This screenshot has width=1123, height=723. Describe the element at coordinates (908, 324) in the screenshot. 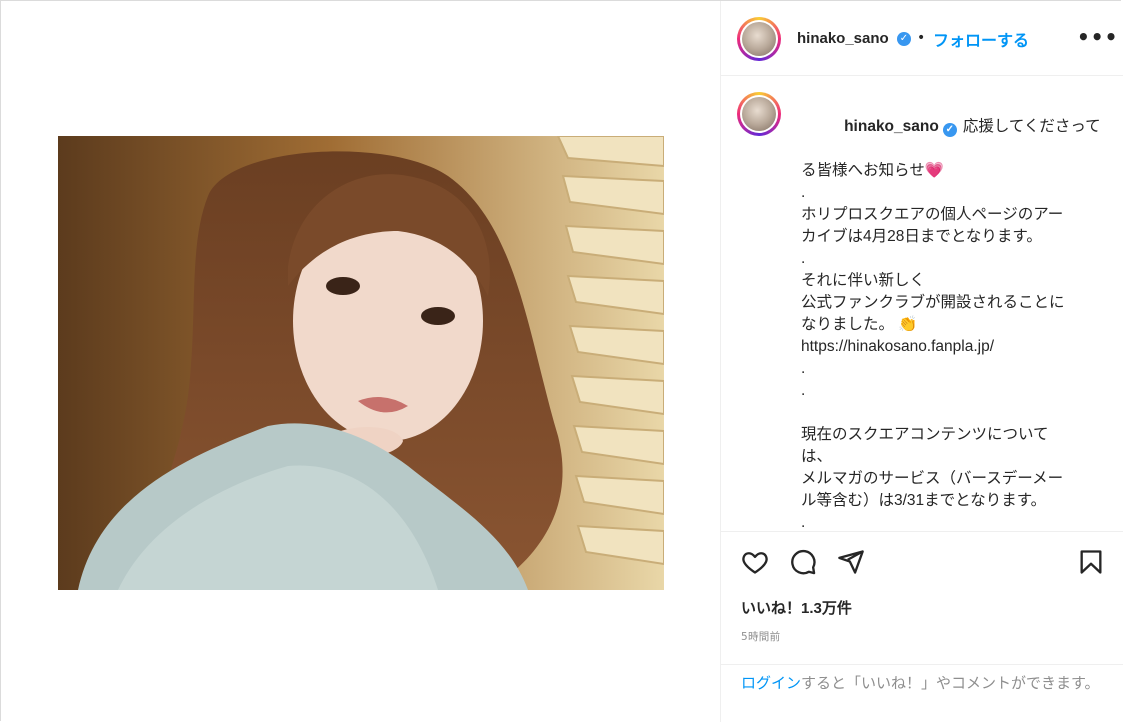

I see `clap-emoji-icon: 👏` at that location.